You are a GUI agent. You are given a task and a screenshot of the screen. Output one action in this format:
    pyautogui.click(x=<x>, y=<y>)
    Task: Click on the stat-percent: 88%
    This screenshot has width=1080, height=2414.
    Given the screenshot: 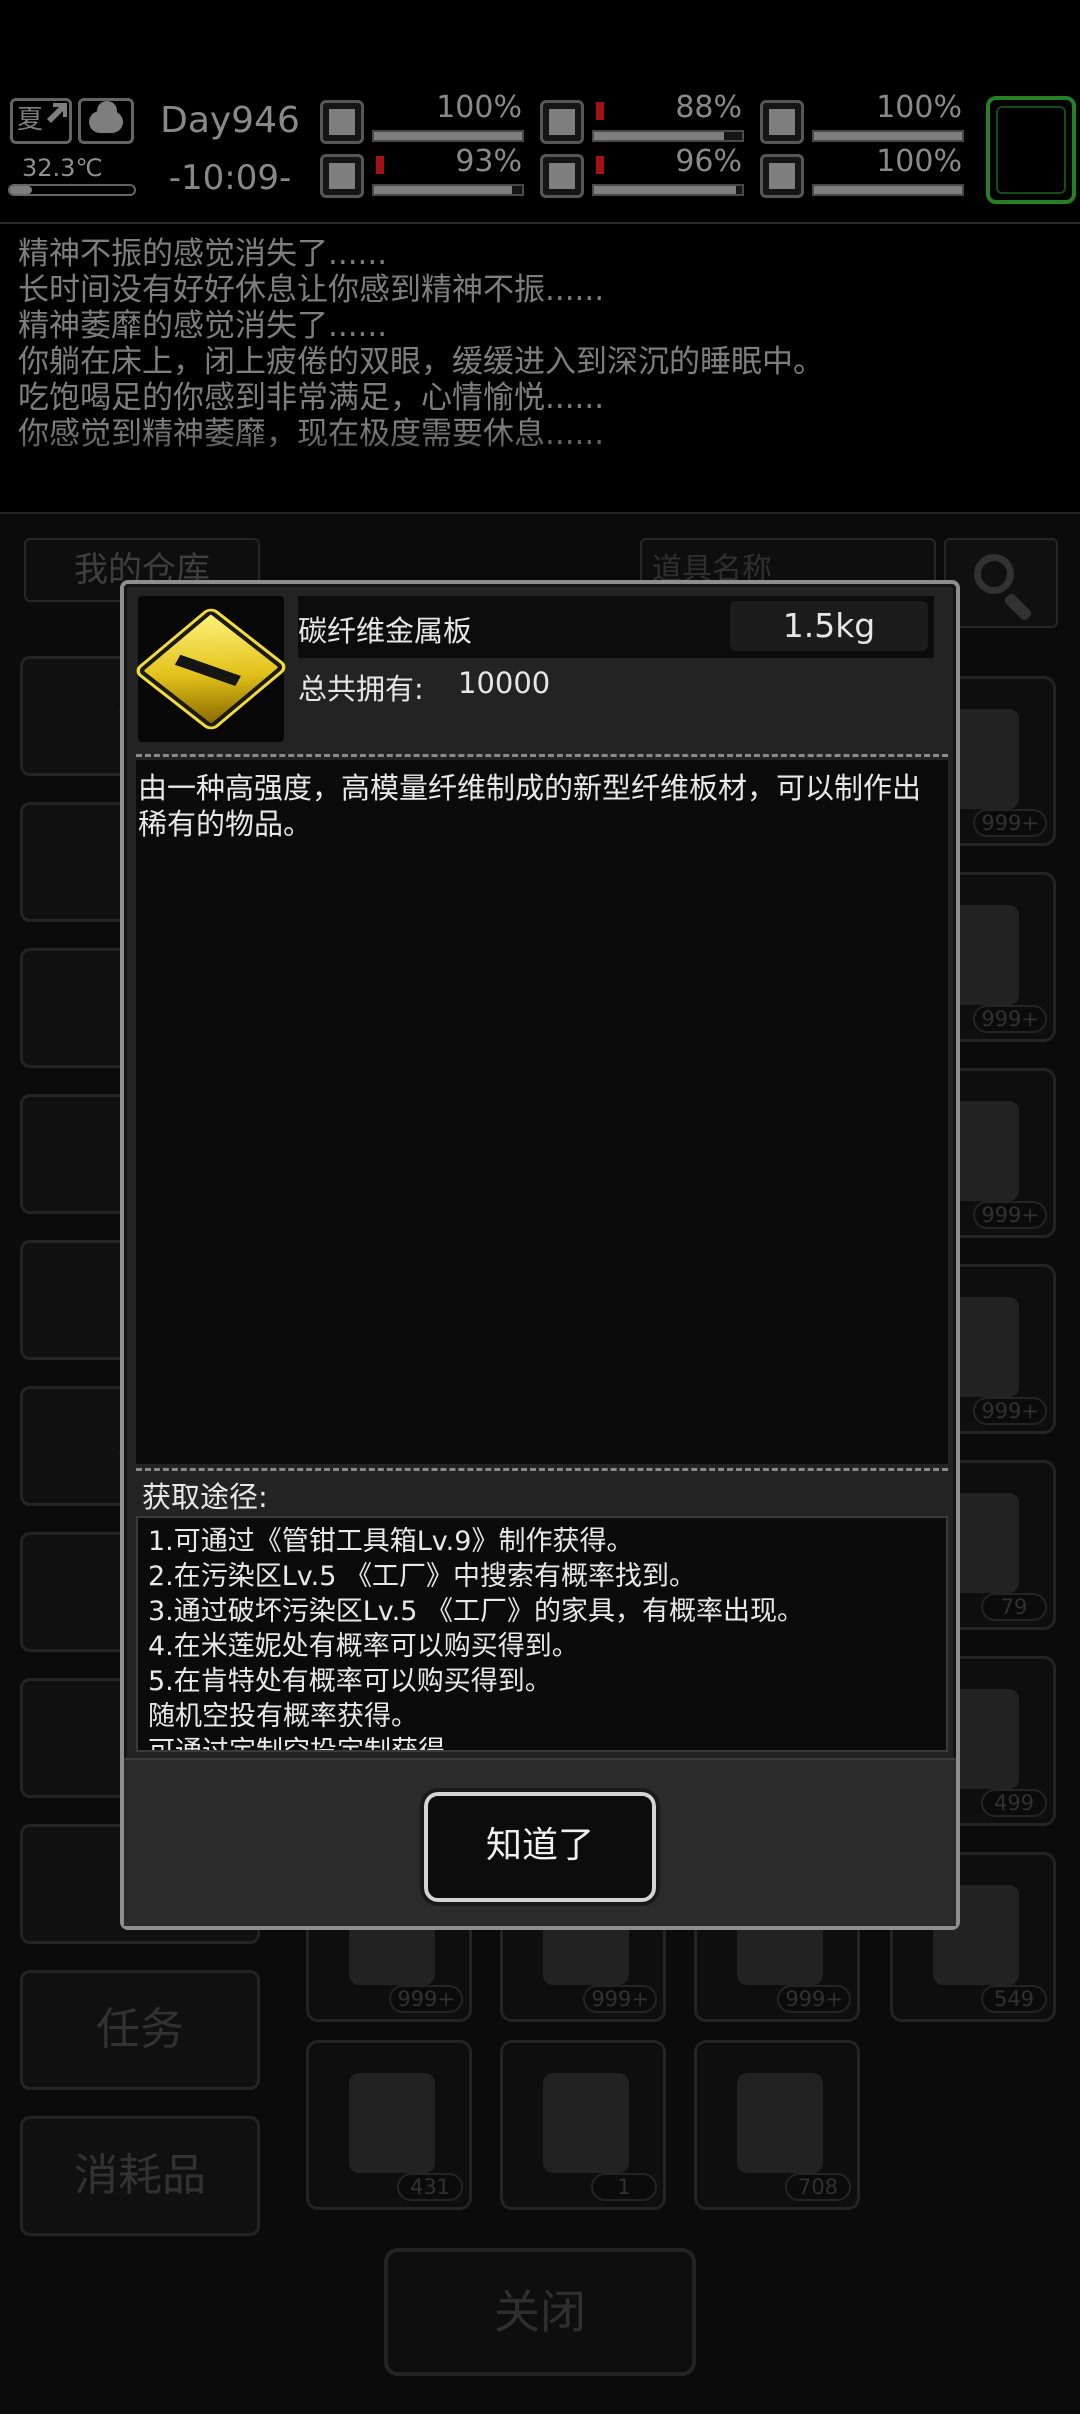 What is the action you would take?
    pyautogui.click(x=708, y=107)
    